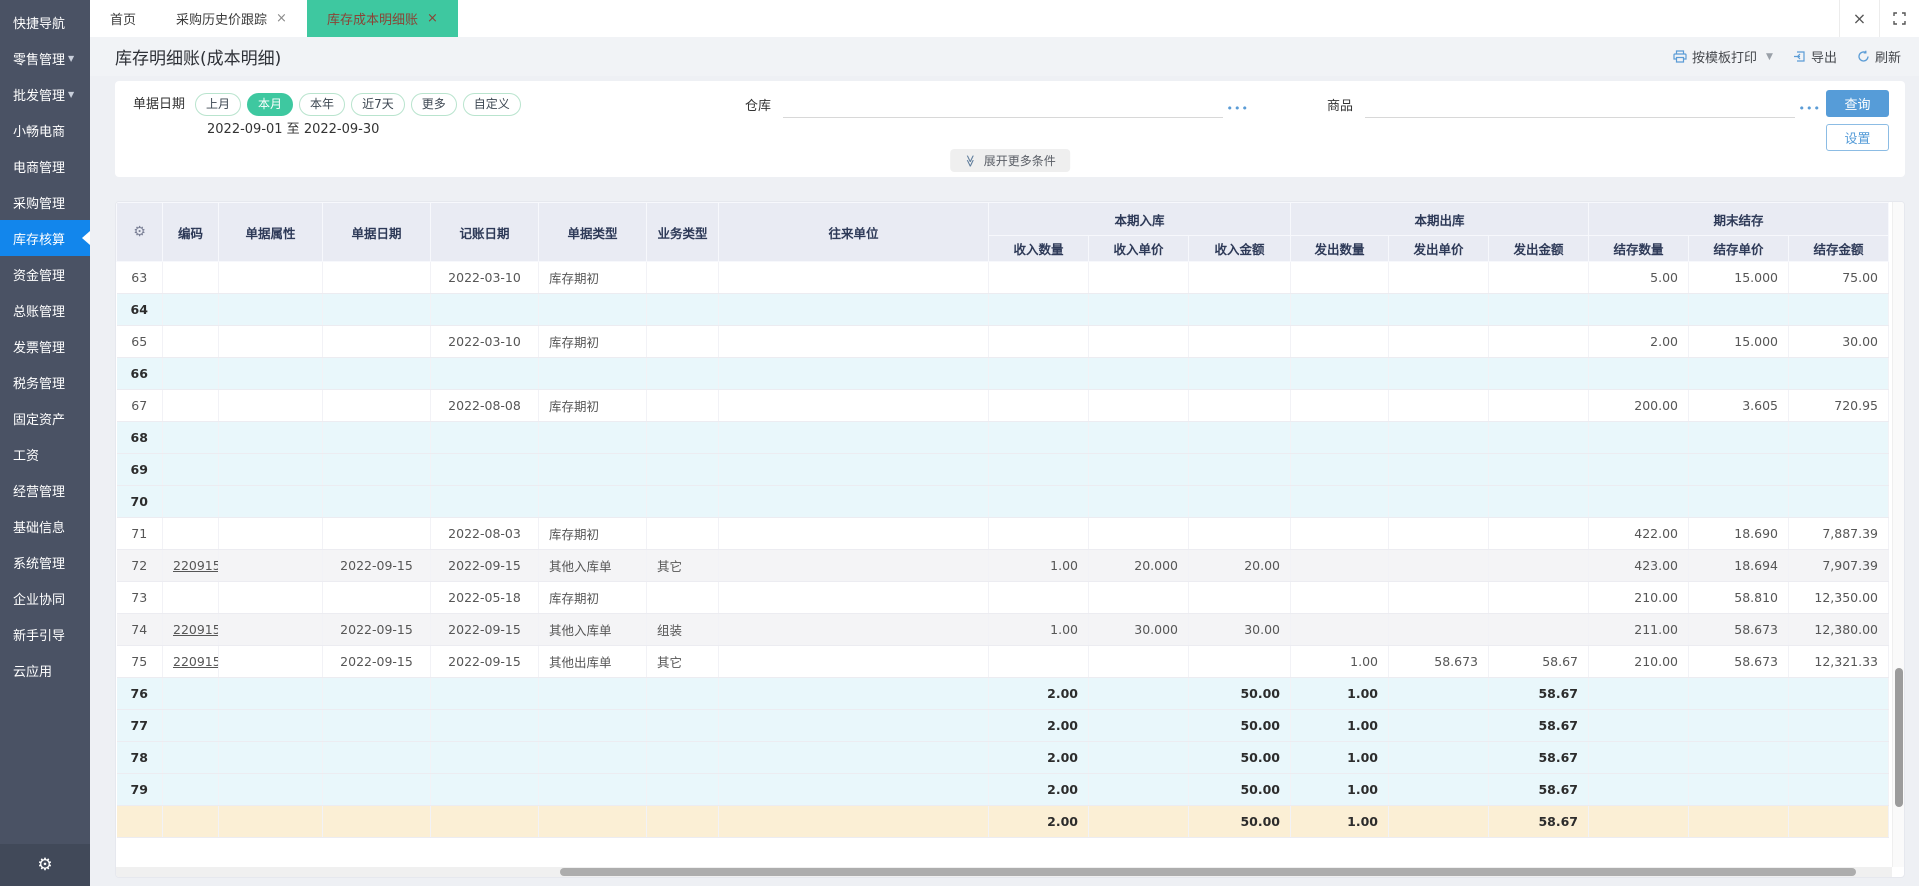 This screenshot has width=1919, height=886. What do you see at coordinates (1208, 872) in the screenshot?
I see `horizontal-scrollbar-thumb` at bounding box center [1208, 872].